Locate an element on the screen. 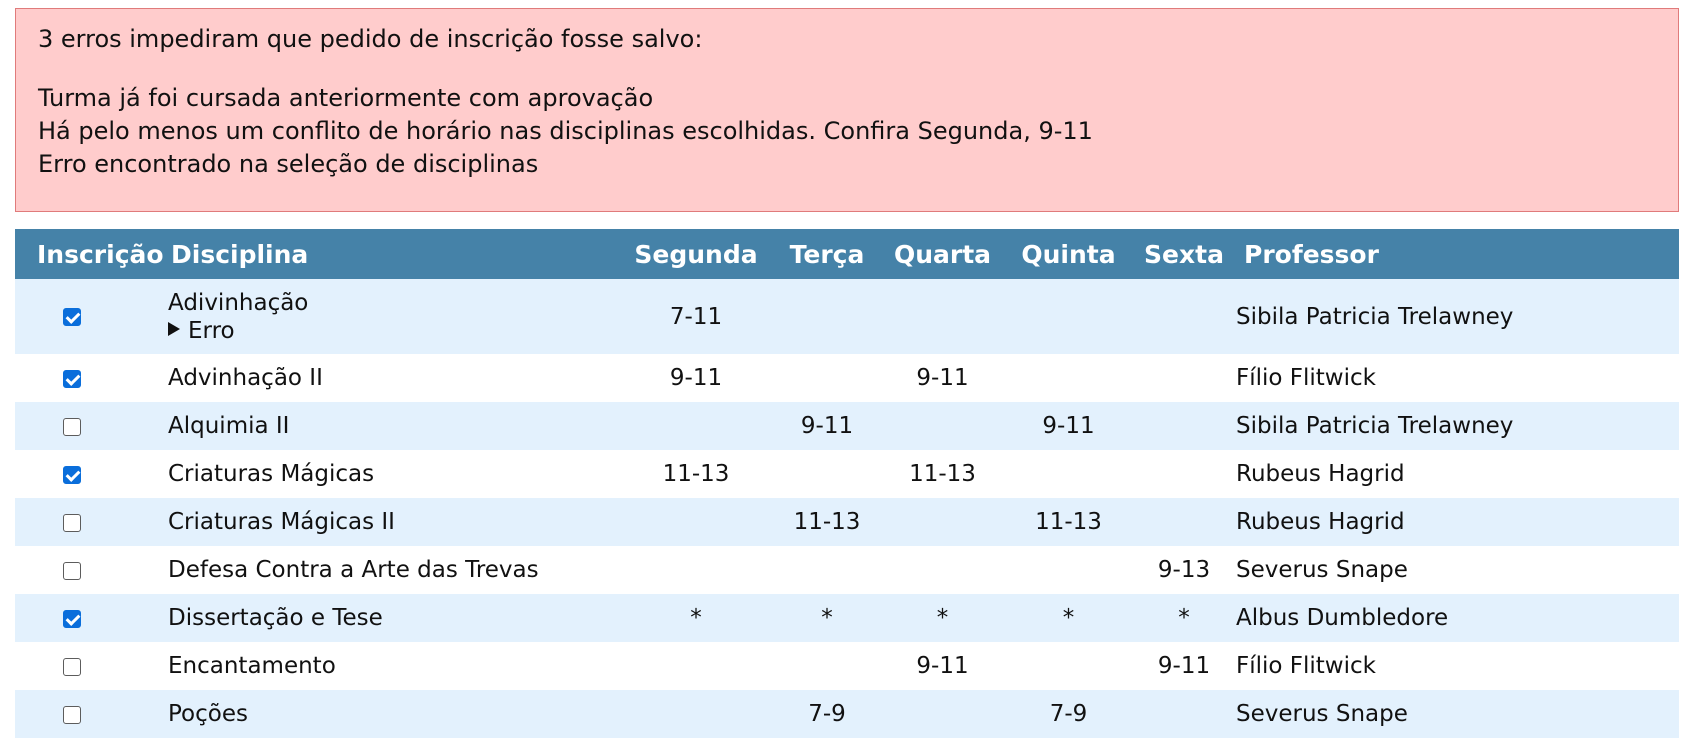 The height and width of the screenshot is (748, 1690). header-segunda: Segunda is located at coordinates (696, 254).